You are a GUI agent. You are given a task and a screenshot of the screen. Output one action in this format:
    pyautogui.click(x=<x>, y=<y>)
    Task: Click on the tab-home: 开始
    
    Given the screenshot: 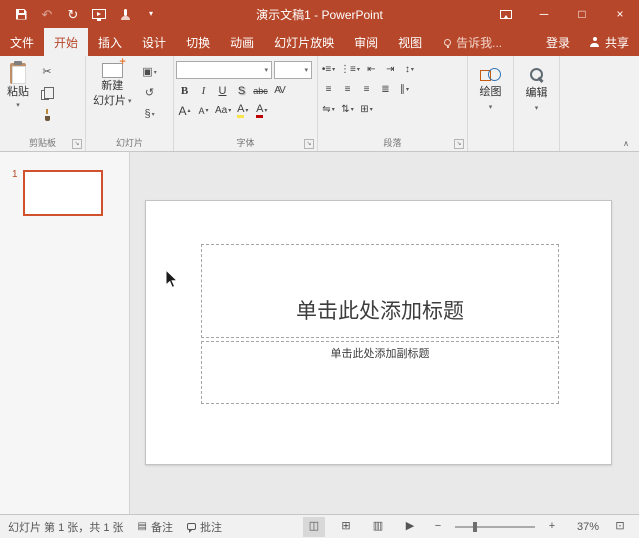 What is the action you would take?
    pyautogui.click(x=66, y=42)
    